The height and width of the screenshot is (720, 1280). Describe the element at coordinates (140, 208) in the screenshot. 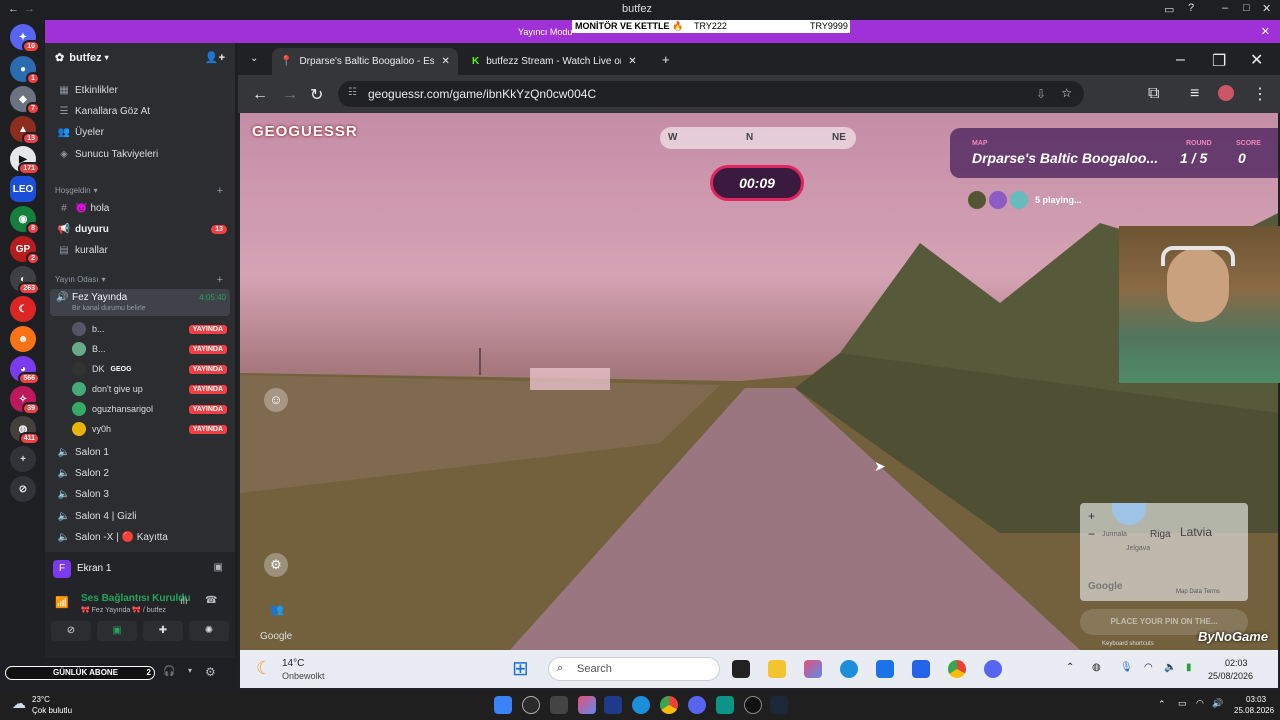

I see `channel-hola: # 😈 hola` at that location.